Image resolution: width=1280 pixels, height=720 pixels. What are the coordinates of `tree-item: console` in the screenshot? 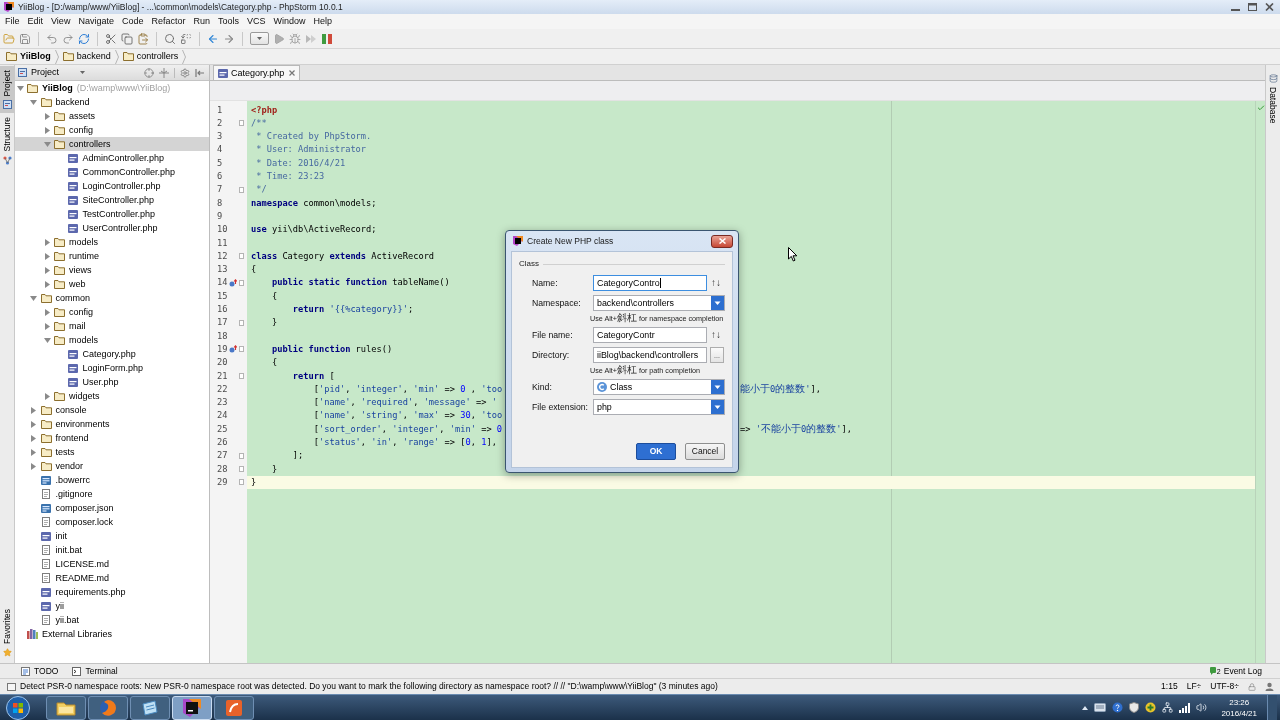 It's located at (112, 410).